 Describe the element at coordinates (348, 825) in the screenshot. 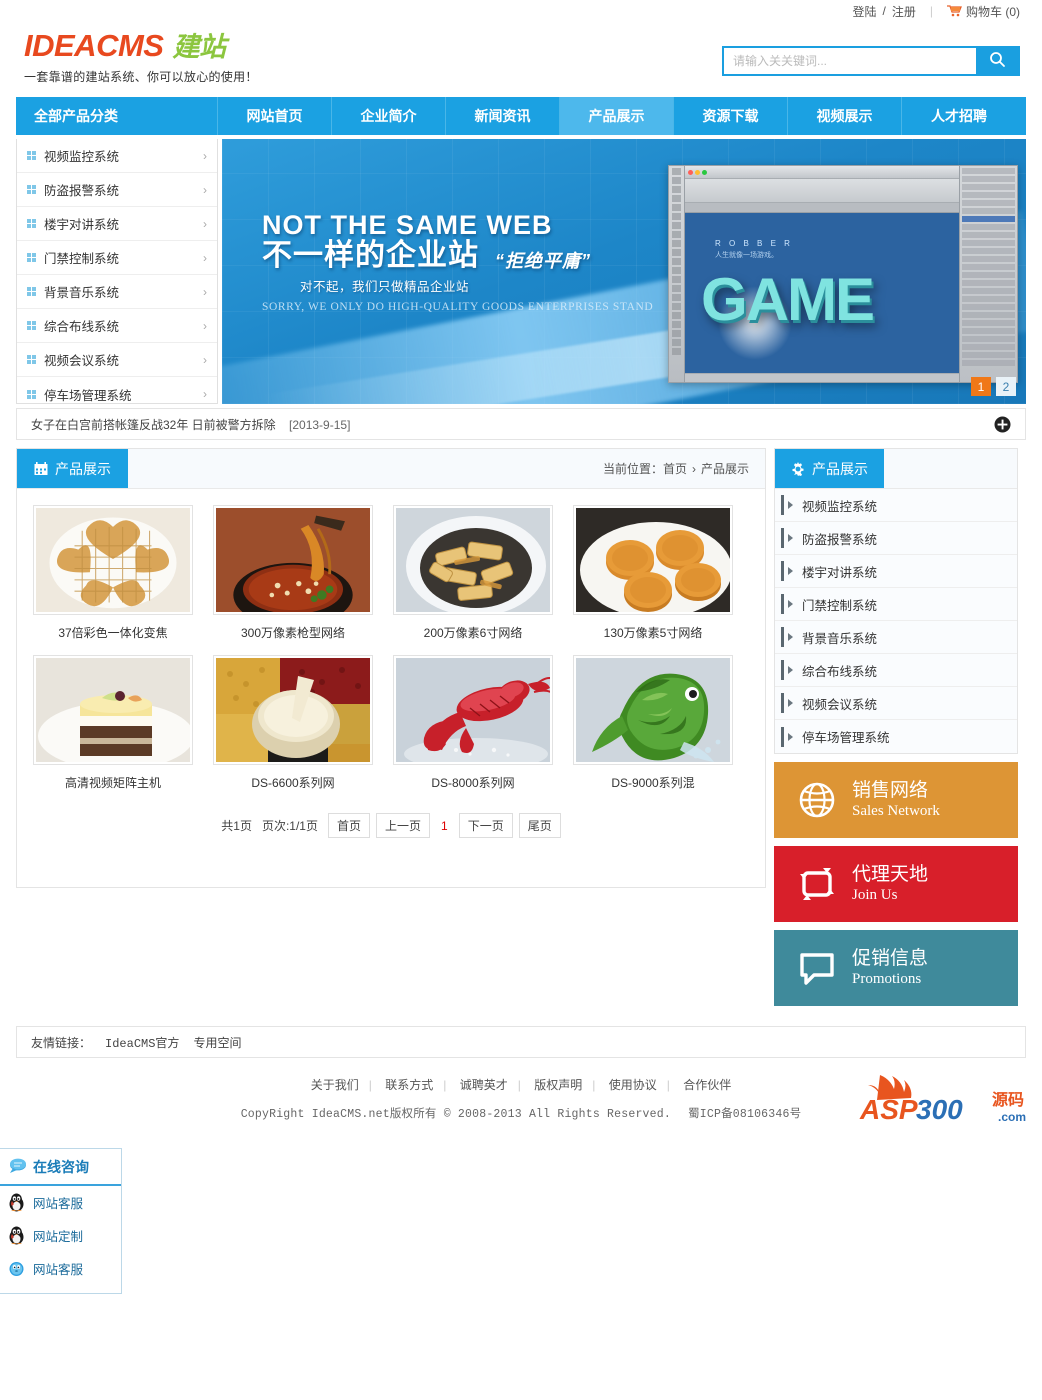

I see `pagination-first: 首页` at that location.